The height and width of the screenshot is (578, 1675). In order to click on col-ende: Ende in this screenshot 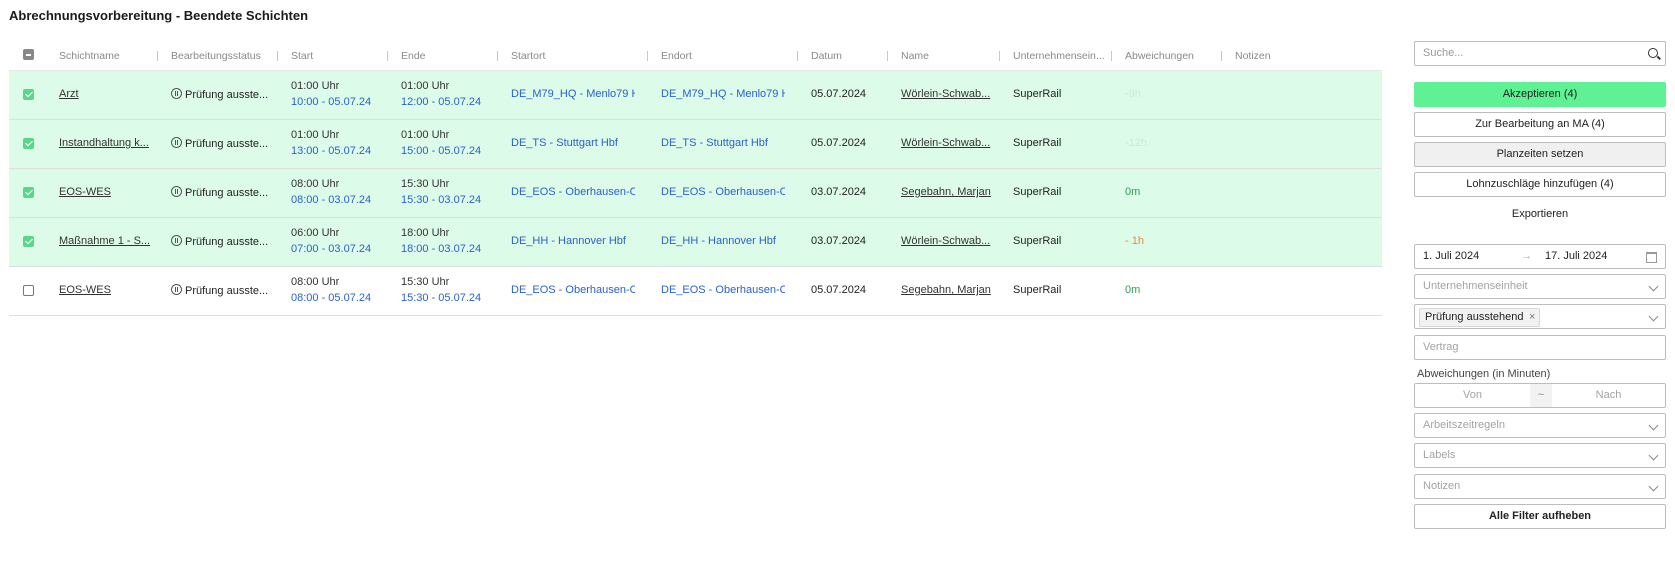, I will do `click(413, 56)`.